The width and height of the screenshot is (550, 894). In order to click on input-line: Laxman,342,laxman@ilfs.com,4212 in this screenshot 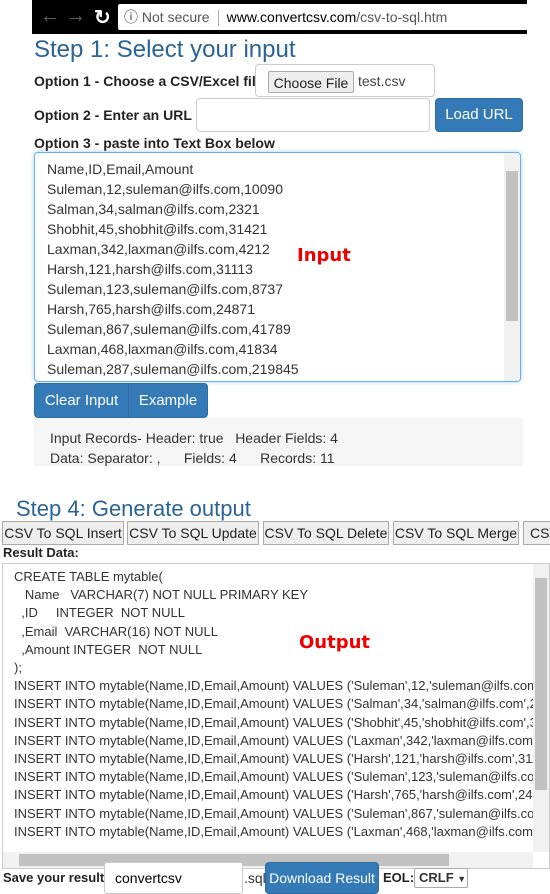, I will do `click(158, 249)`.